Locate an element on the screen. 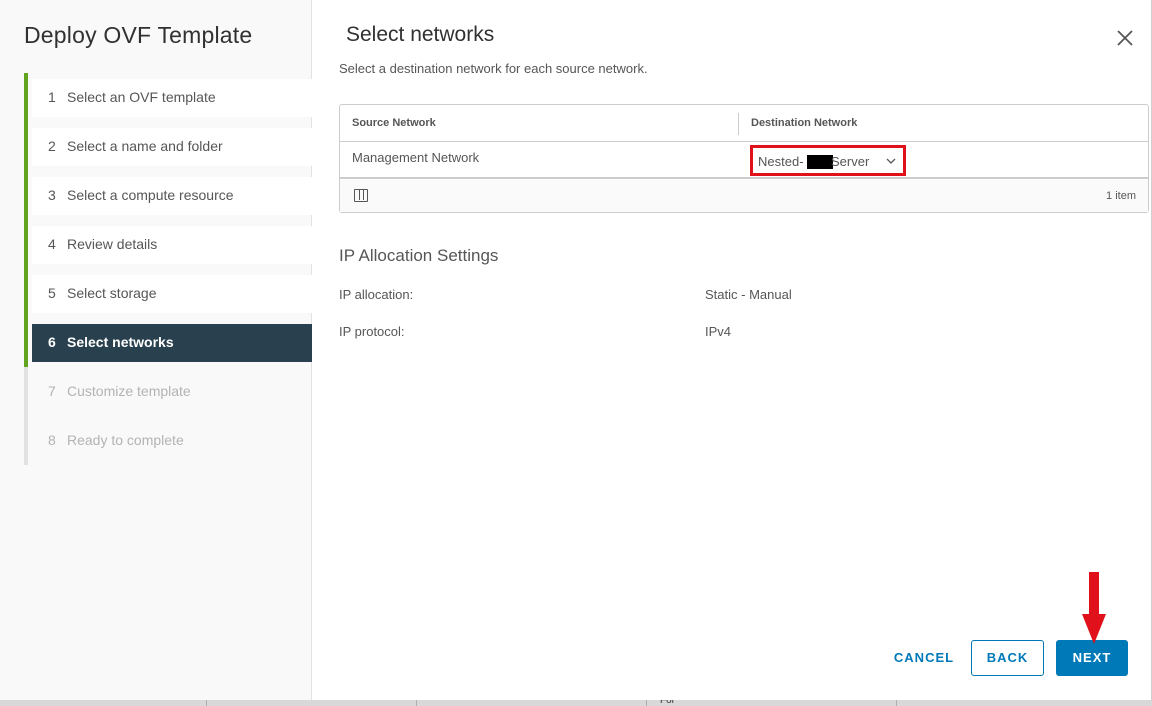  ip-allocation-section-title: IP Allocation Settings is located at coordinates (419, 255).